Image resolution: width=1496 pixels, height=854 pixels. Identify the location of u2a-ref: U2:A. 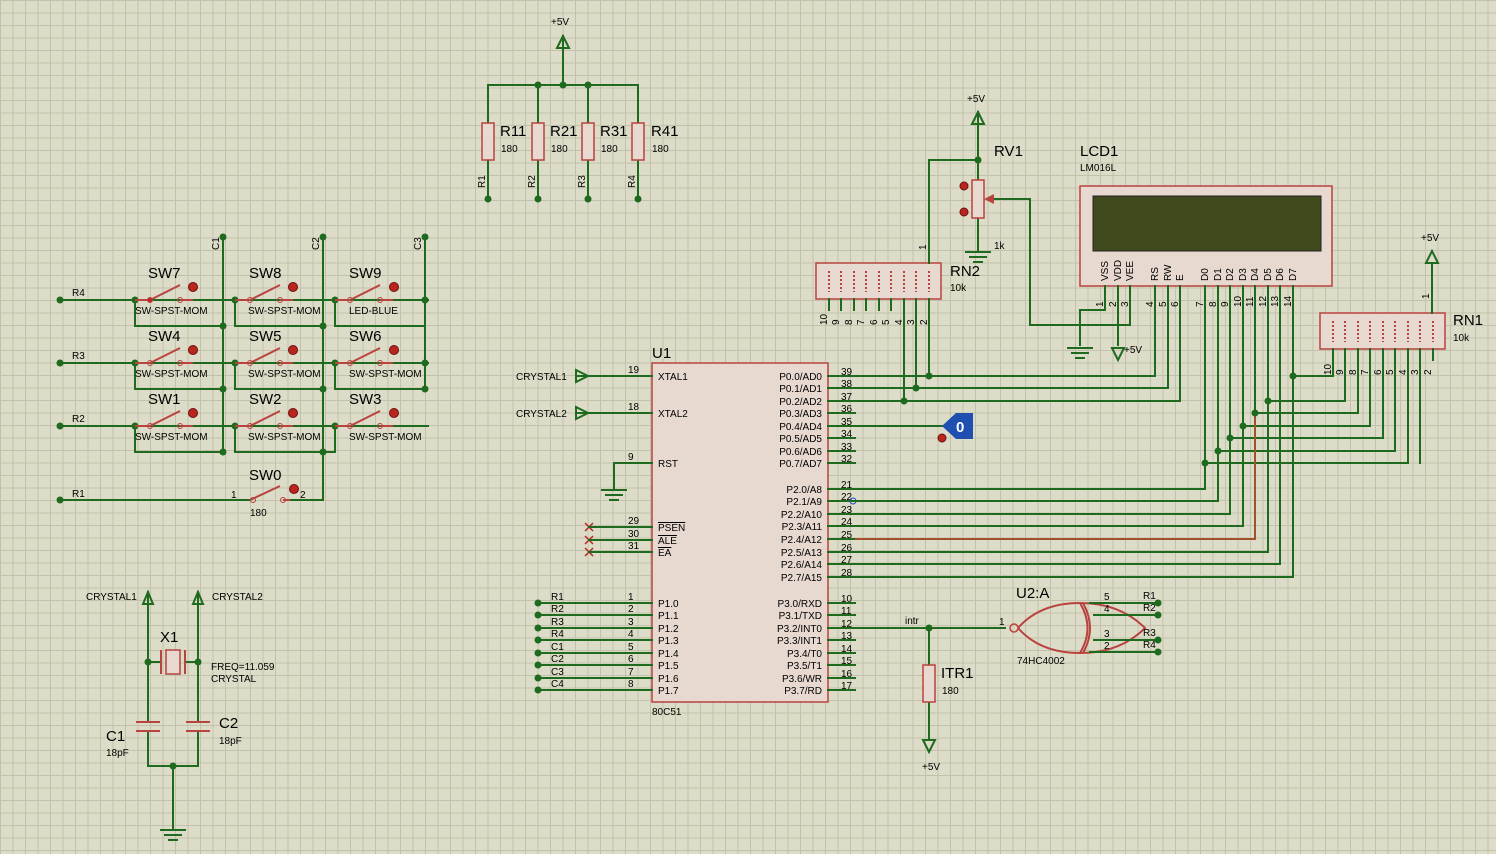
(1032, 593).